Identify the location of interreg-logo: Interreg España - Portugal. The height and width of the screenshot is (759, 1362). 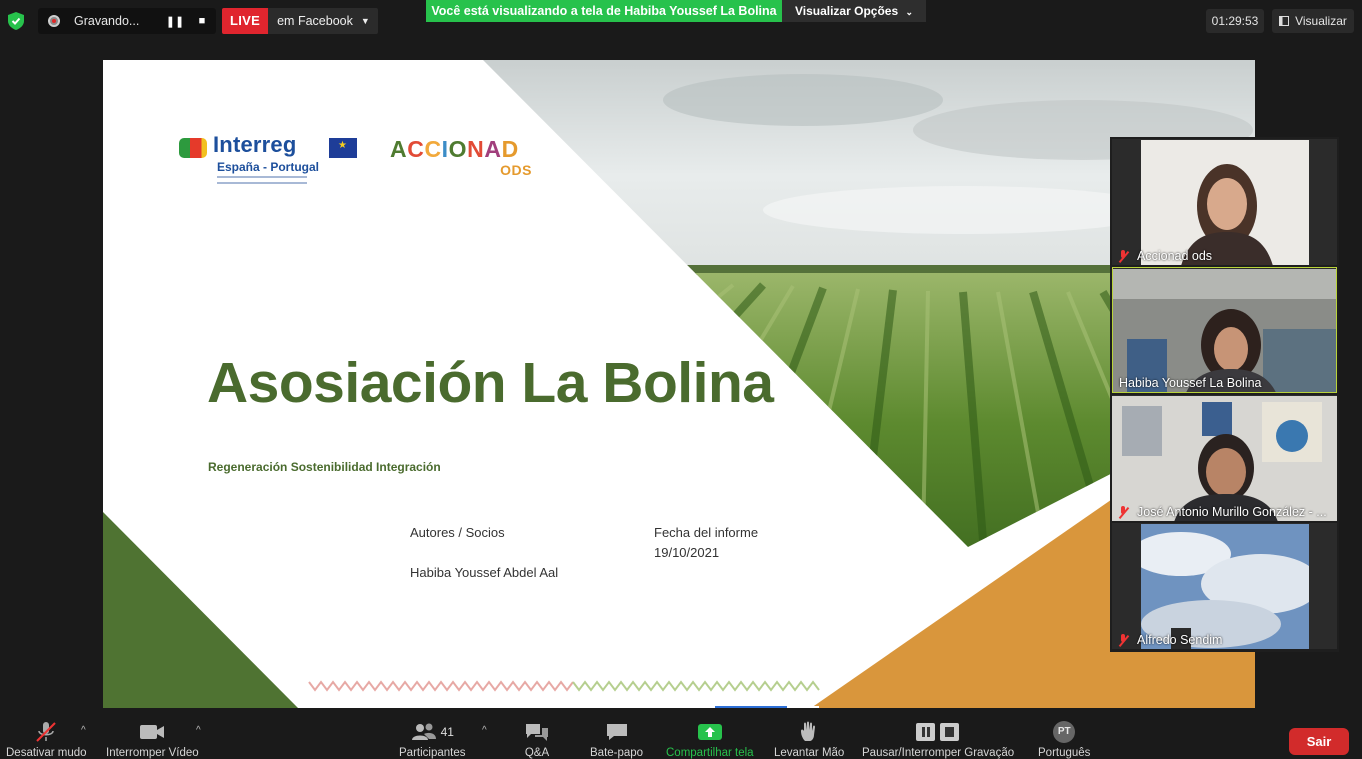
(269, 161).